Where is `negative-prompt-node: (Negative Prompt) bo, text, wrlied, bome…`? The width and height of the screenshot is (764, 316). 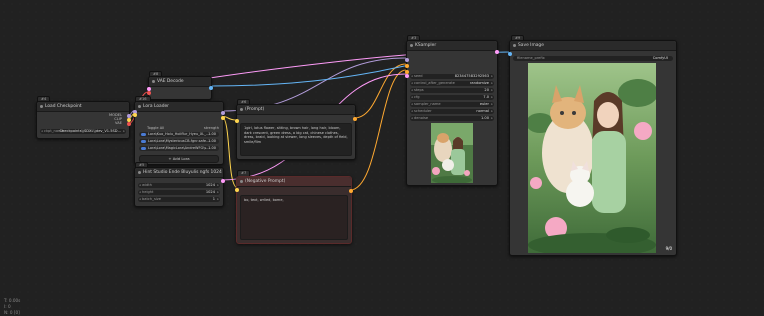 negative-prompt-node: (Negative Prompt) bo, text, wrlied, bome… is located at coordinates (294, 210).